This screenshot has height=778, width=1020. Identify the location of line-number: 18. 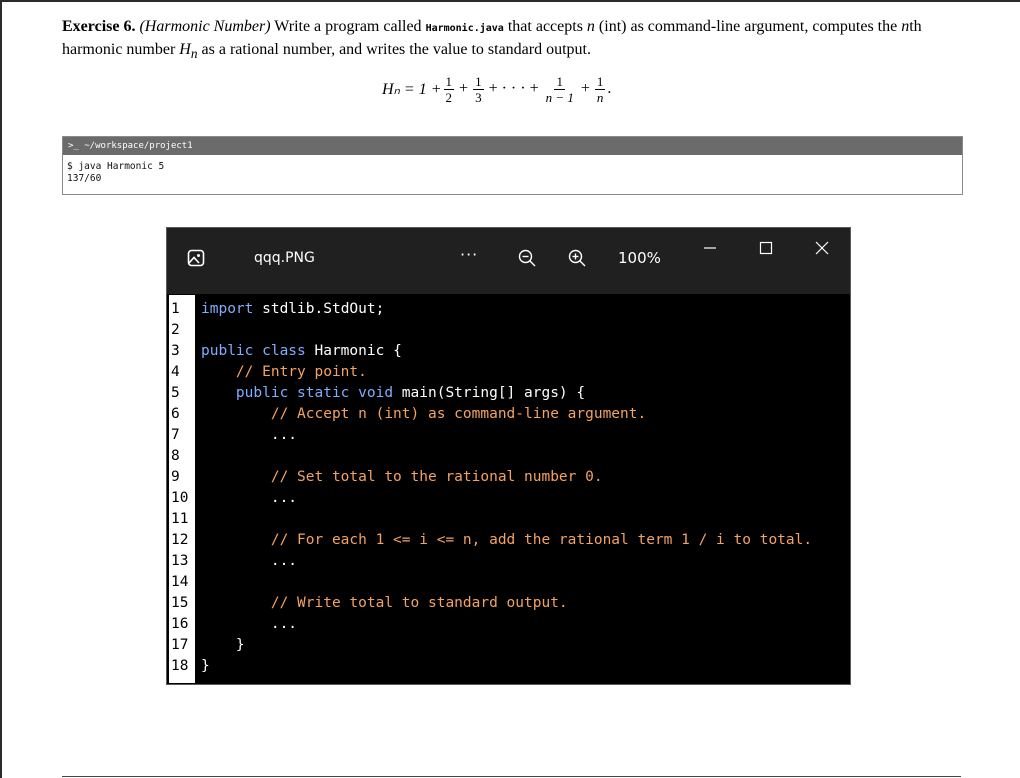
(183, 666).